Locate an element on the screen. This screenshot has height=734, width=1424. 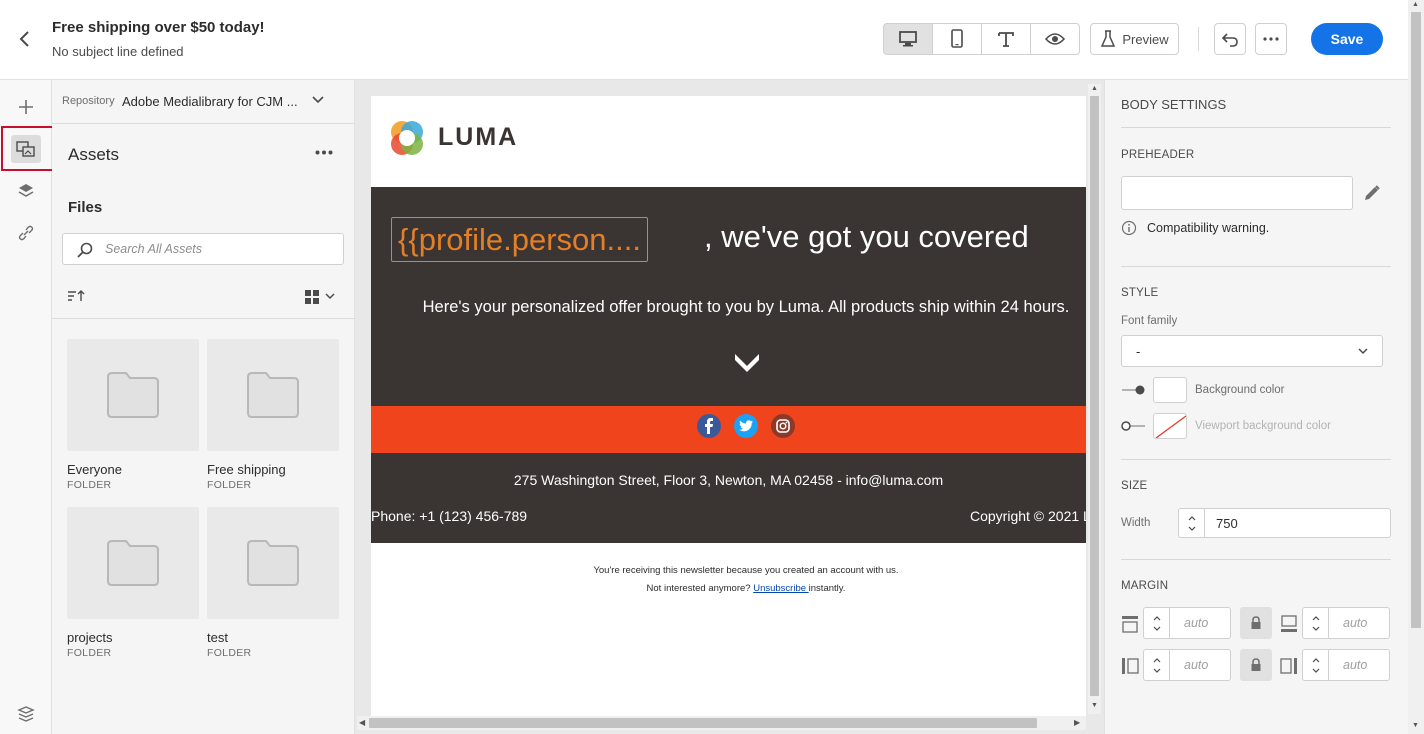
preview-eye-button is located at coordinates (1055, 39).